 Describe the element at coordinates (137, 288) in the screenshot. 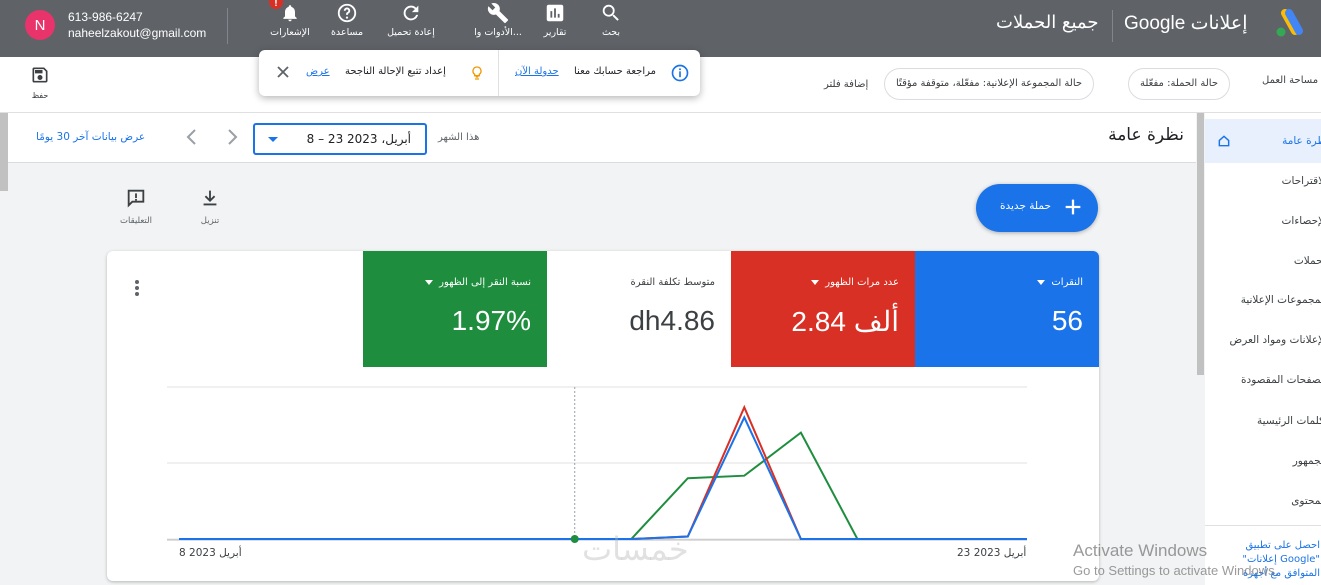

I see `more-vert-icon` at that location.